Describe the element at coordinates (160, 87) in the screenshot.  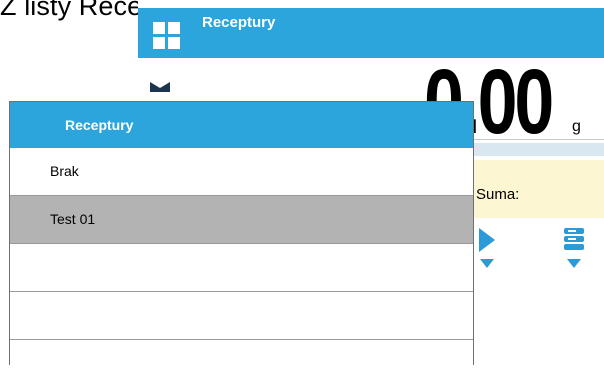
I see `tare-icon` at that location.